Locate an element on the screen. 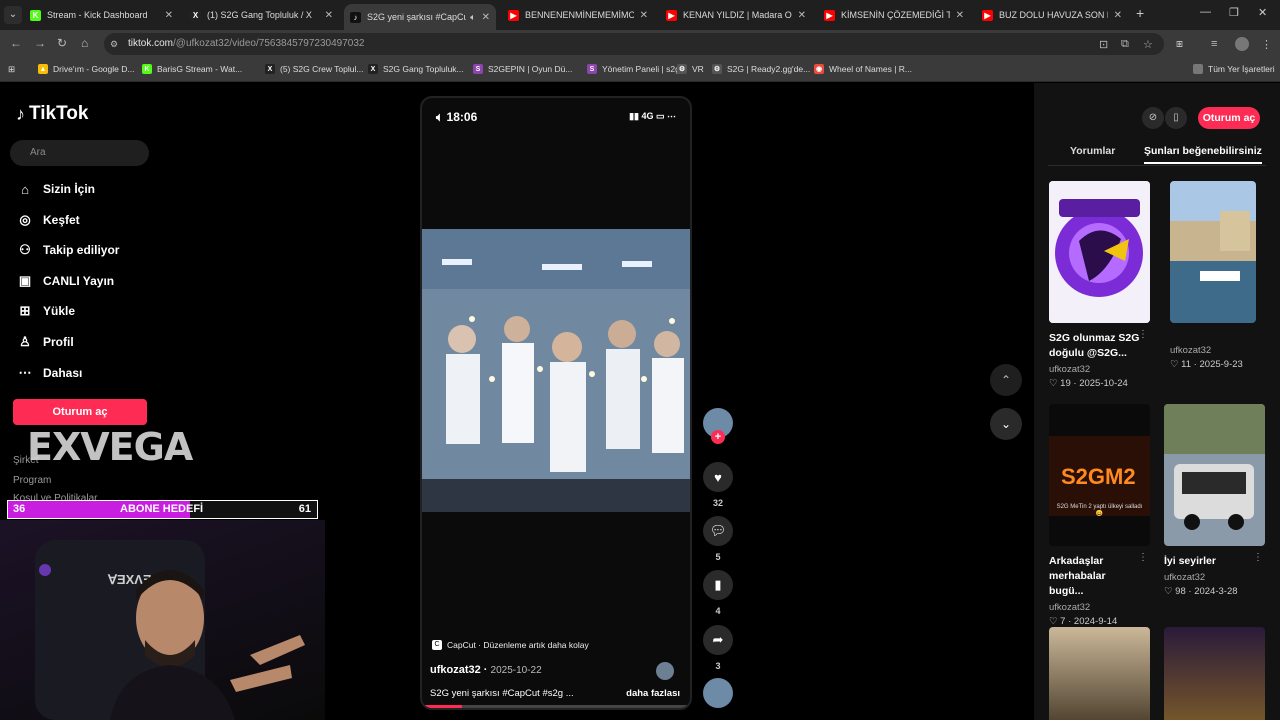 This screenshot has width=1280, height=720. profile-avatar is located at coordinates (1242, 44).